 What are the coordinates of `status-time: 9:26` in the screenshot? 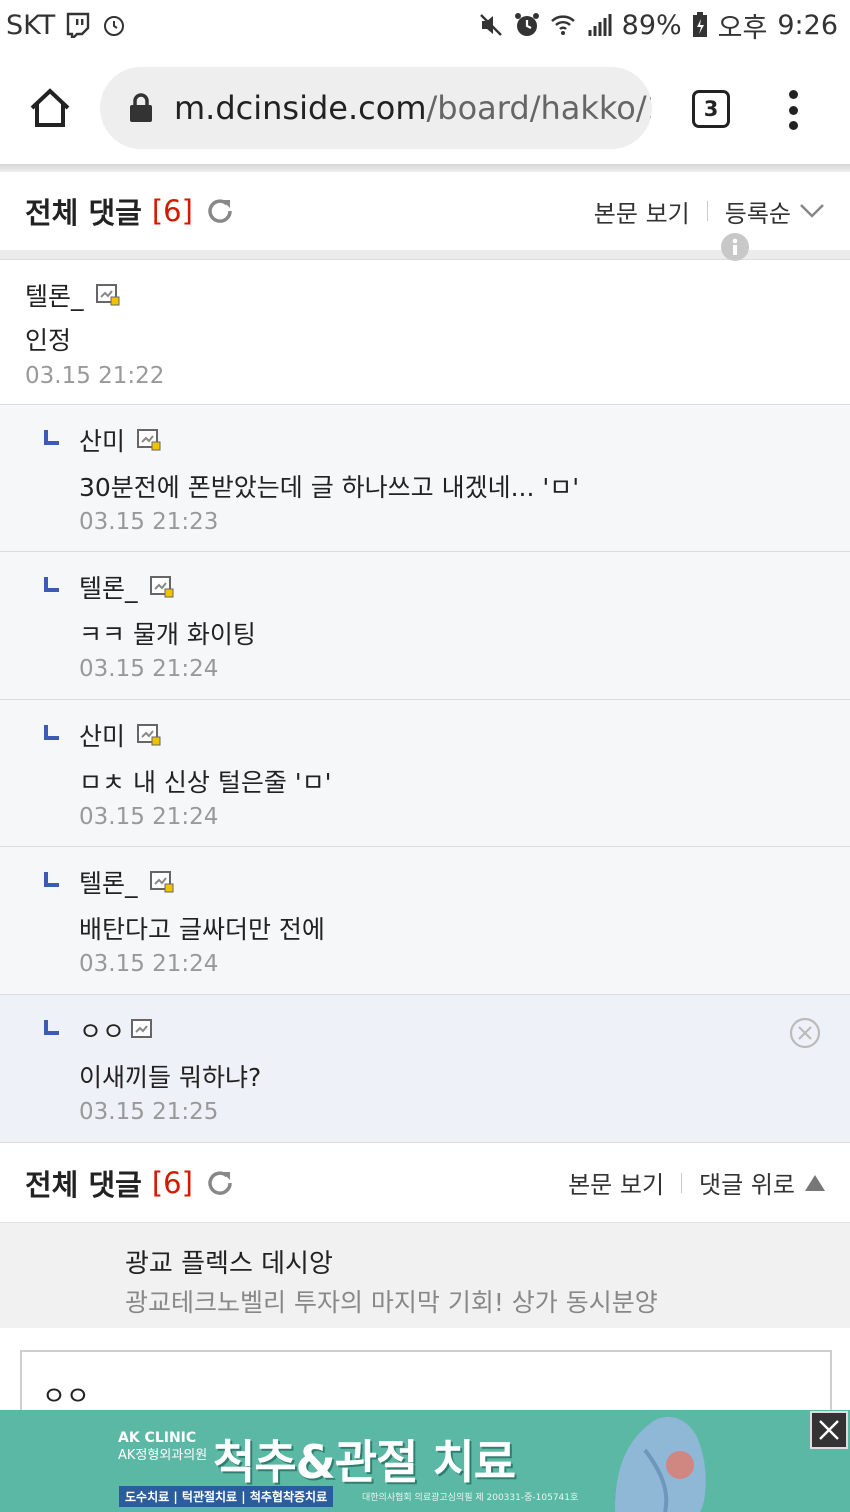 It's located at (807, 25).